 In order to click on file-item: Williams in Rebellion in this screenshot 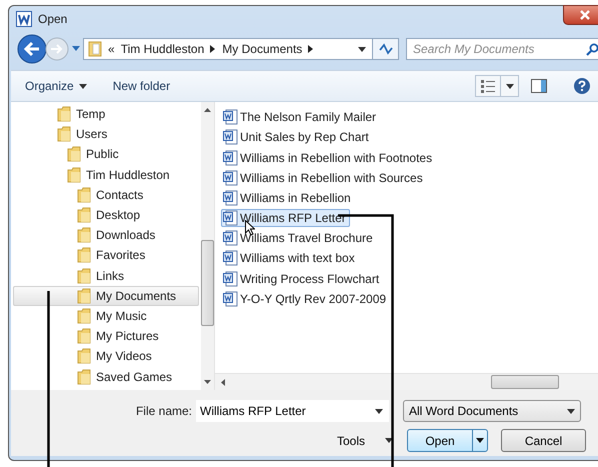, I will do `click(288, 198)`.